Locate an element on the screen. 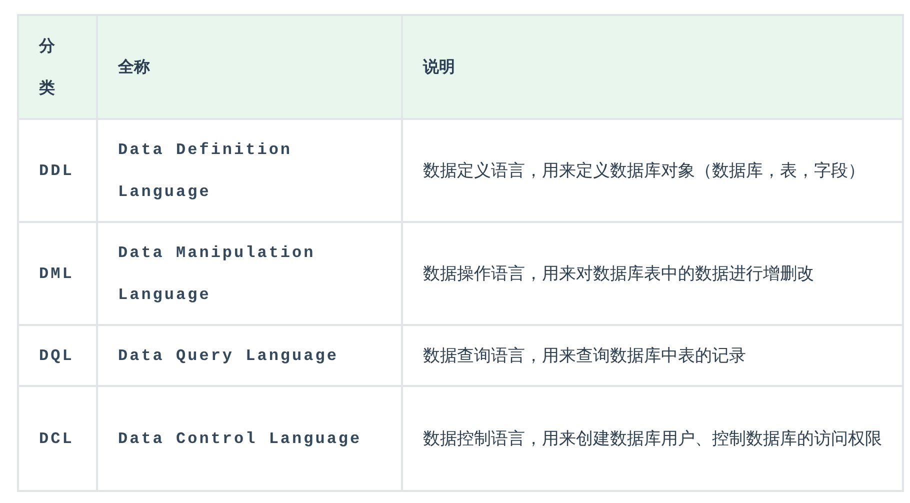  table-cell: 数据定义语言，用来定义数据库对象（数据库，表，字段） is located at coordinates (652, 170).